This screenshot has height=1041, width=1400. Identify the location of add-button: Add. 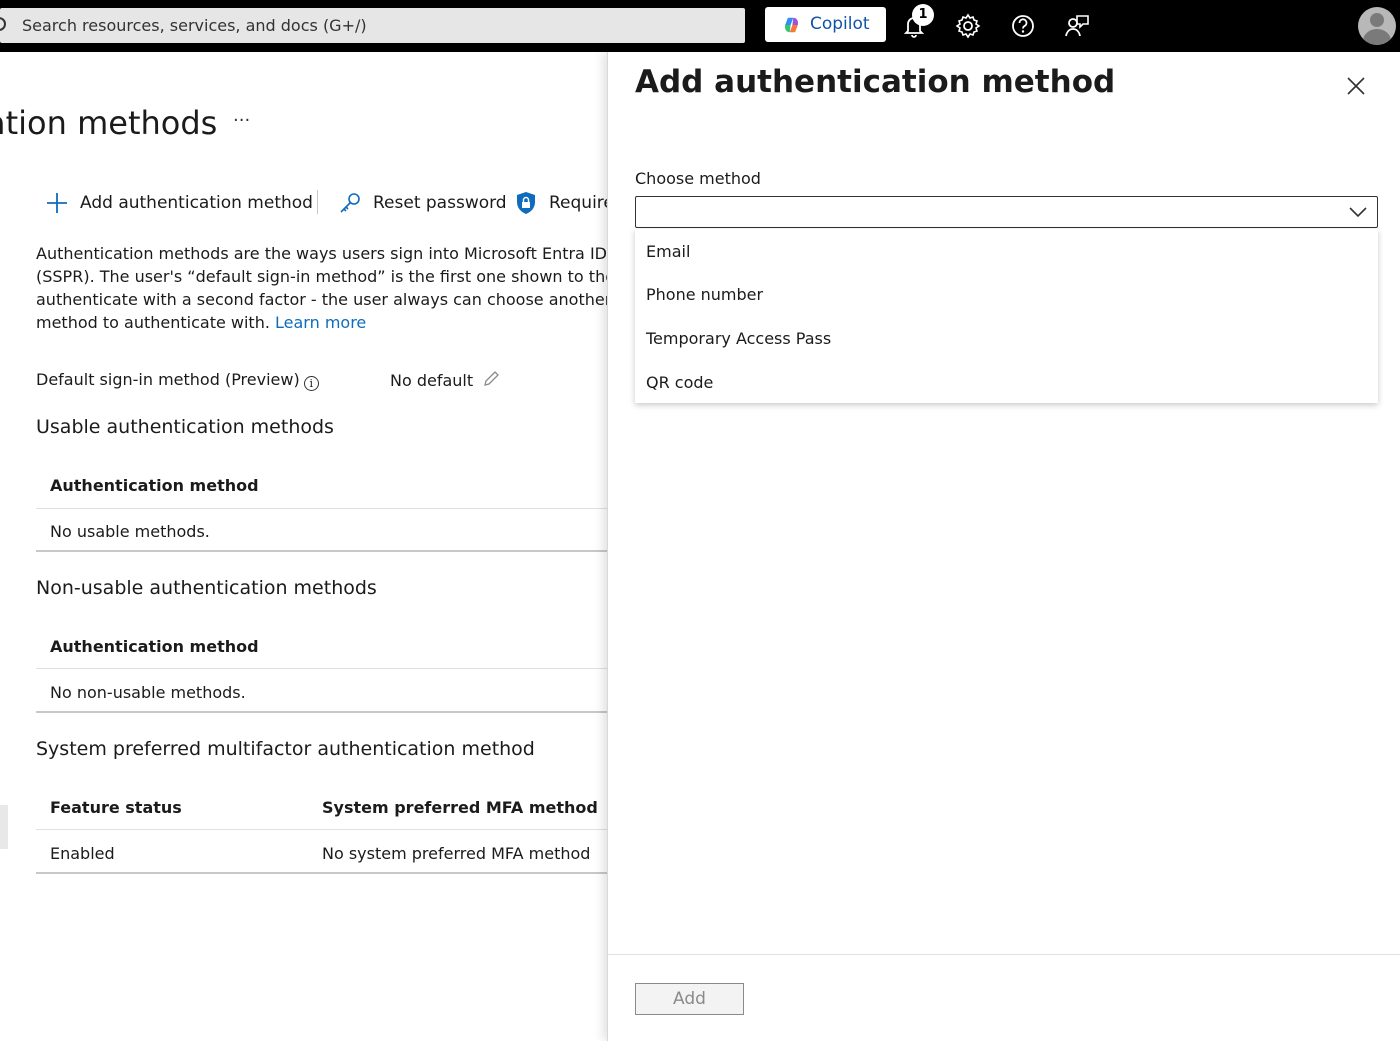
(689, 999).